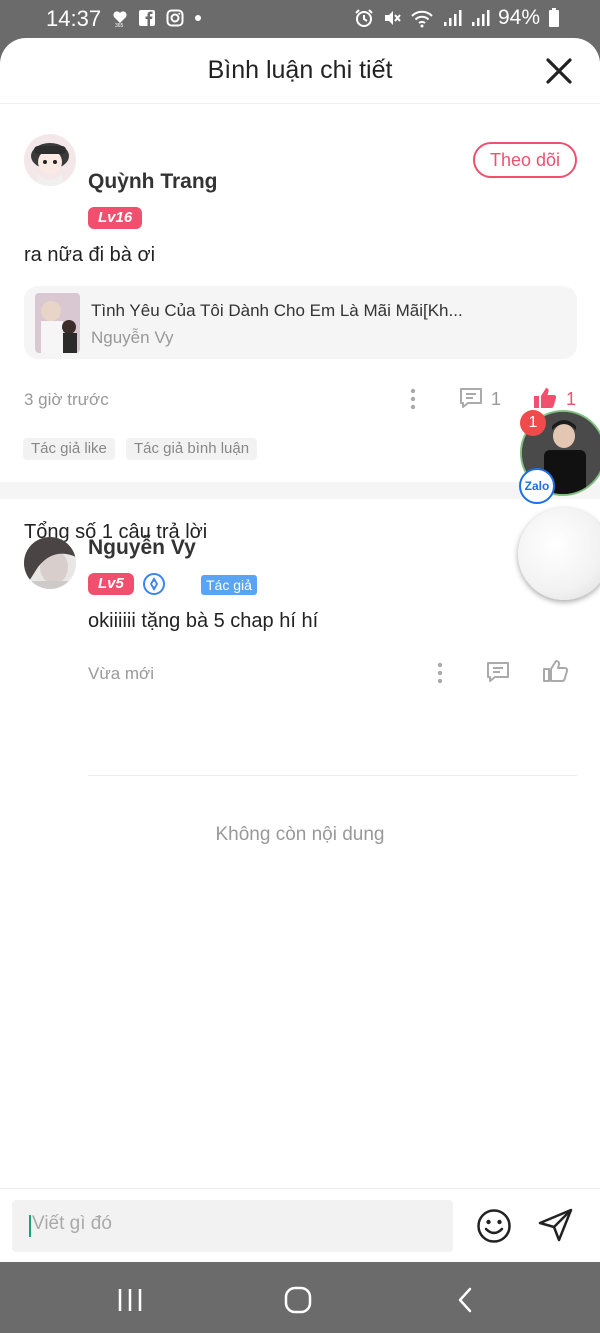 The width and height of the screenshot is (600, 1333). Describe the element at coordinates (556, 1225) in the screenshot. I see `send-icon` at that location.